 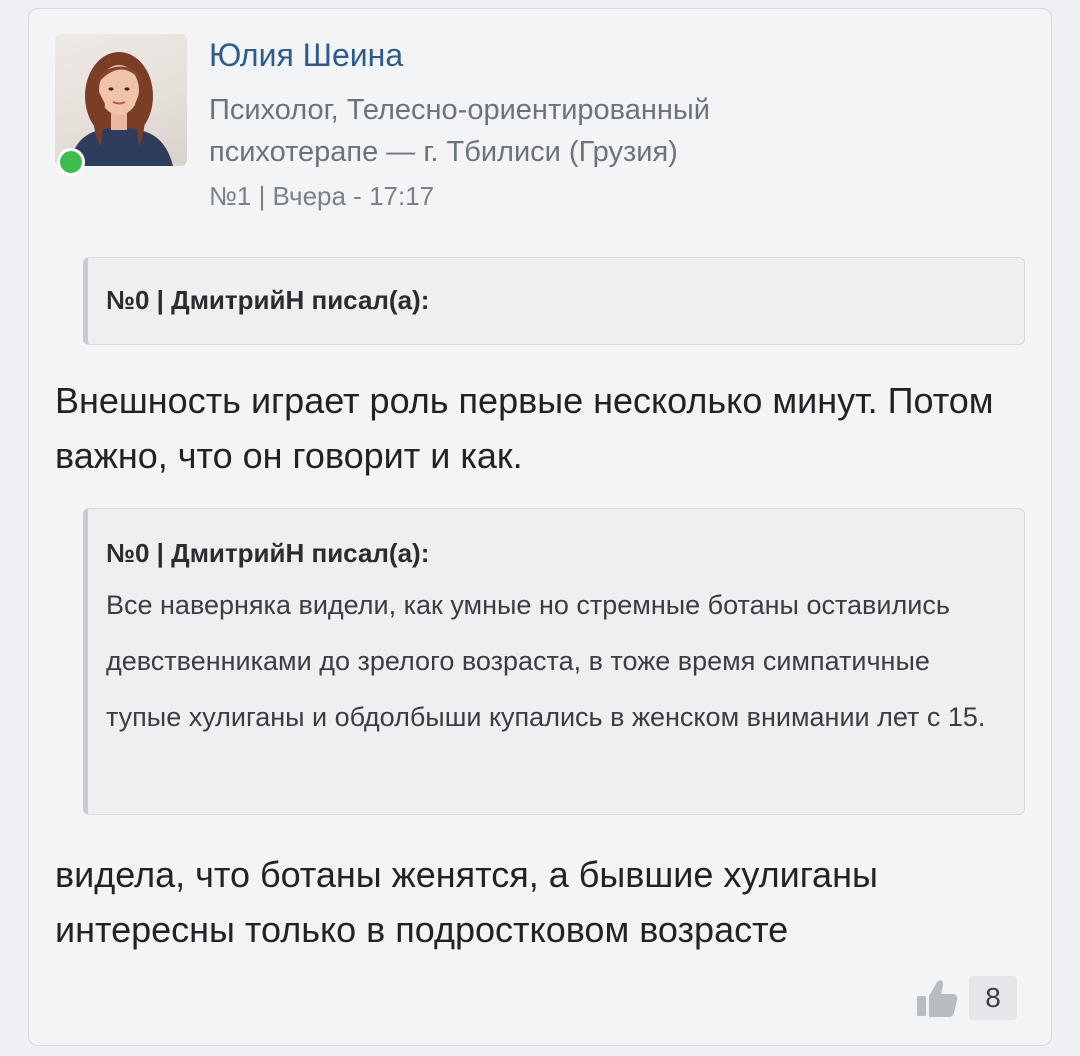 I want to click on thumbs-up-icon, so click(x=937, y=998).